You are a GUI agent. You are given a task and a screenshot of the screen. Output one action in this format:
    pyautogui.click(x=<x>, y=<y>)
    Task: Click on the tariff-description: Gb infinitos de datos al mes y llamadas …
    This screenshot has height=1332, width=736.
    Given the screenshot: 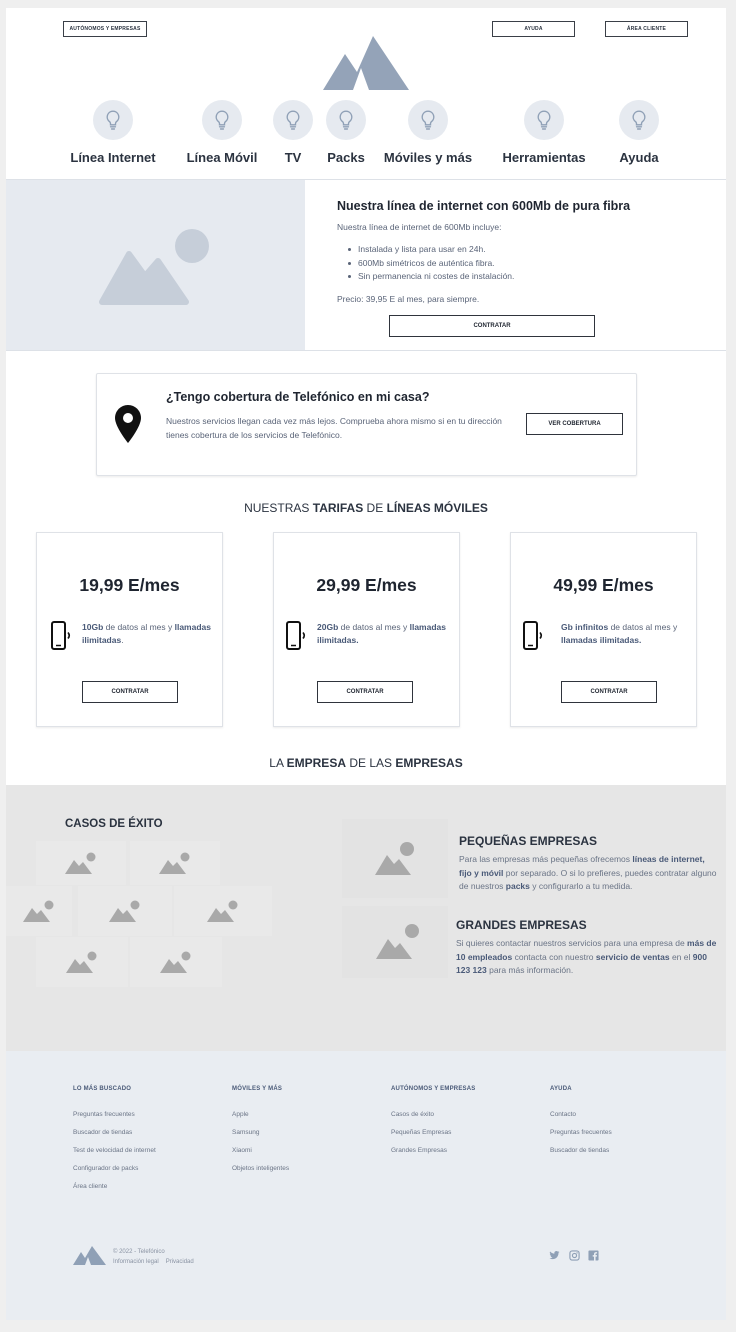 What is the action you would take?
    pyautogui.click(x=626, y=634)
    